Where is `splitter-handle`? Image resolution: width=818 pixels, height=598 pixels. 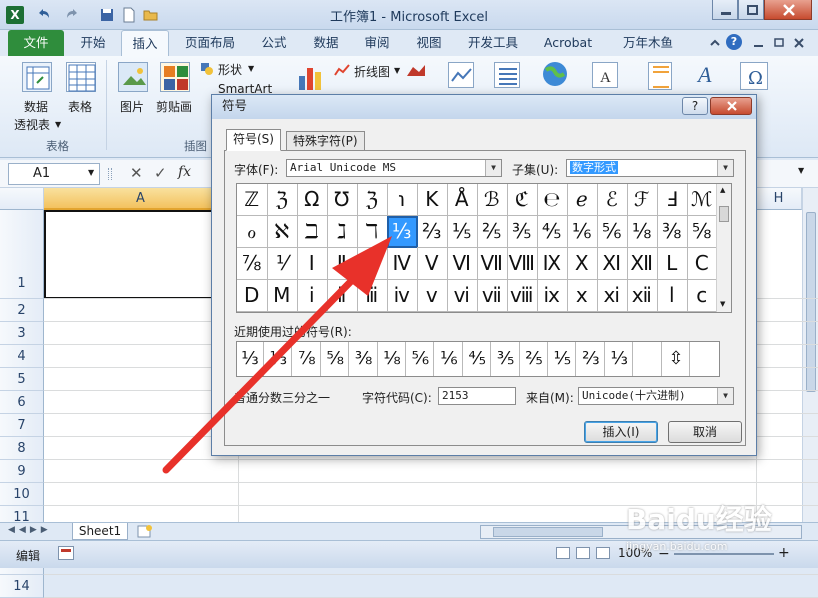 splitter-handle is located at coordinates (110, 174).